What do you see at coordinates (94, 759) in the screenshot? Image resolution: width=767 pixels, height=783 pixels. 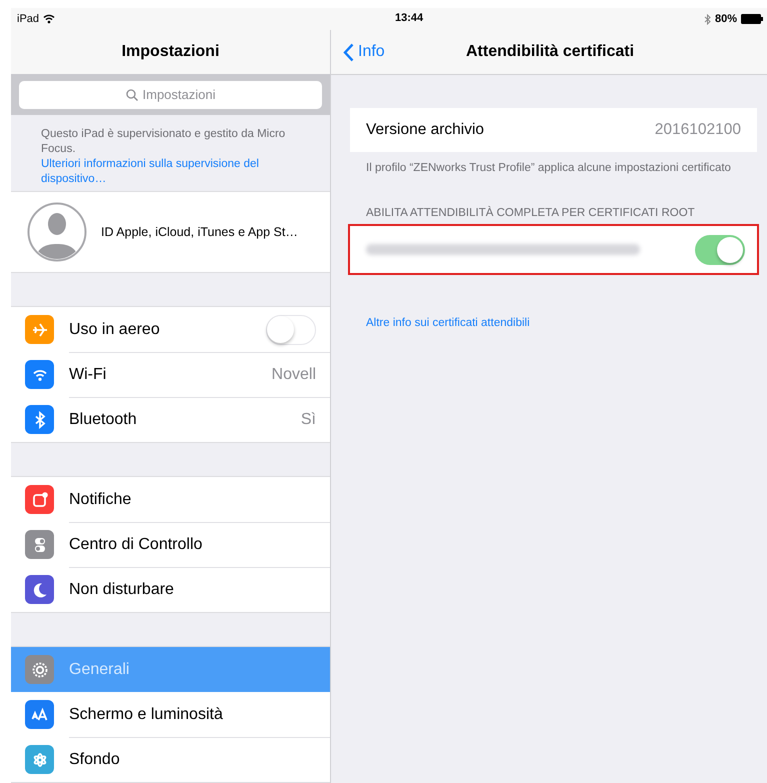 I see `row-label: Sfondo` at bounding box center [94, 759].